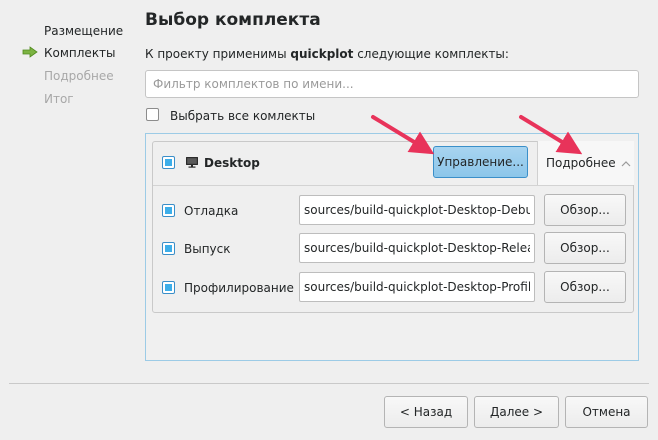  What do you see at coordinates (79, 76) in the screenshot?
I see `wizard-step-details: Подробнее` at bounding box center [79, 76].